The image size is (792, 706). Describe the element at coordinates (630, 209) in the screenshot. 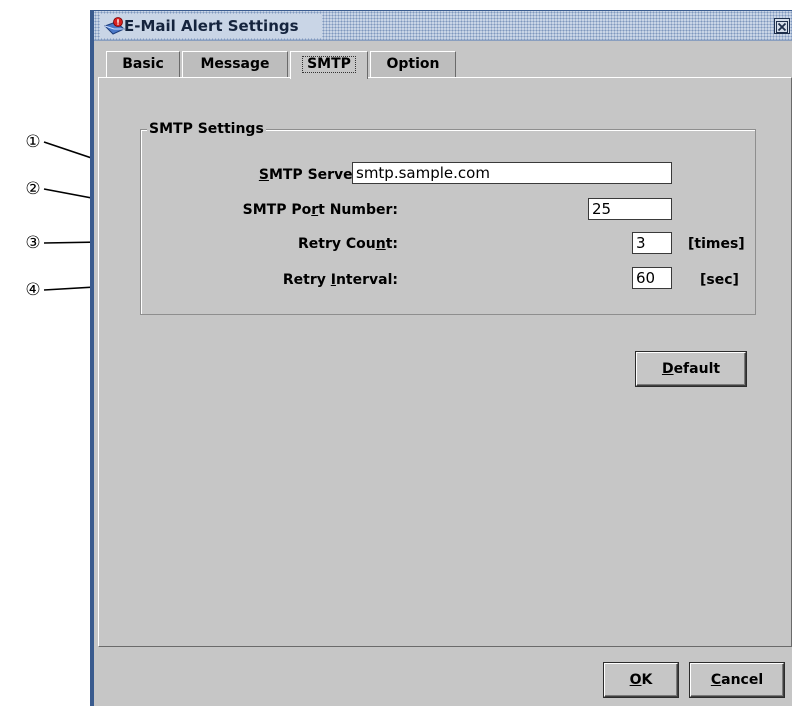

I see `smtp-port-number-input: 25` at that location.